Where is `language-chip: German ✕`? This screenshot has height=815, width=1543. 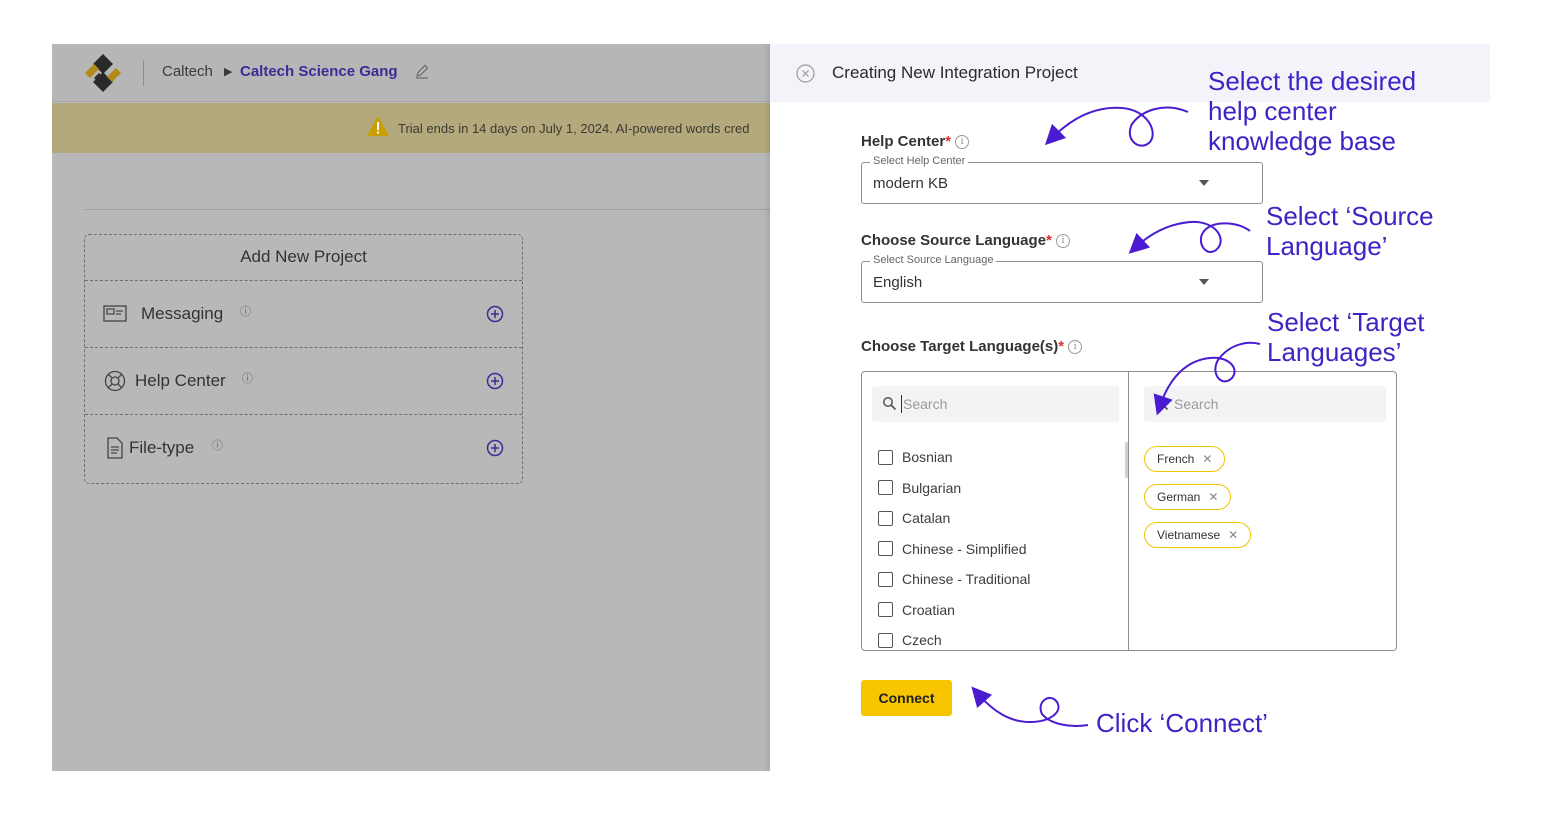 language-chip: German ✕ is located at coordinates (1188, 497).